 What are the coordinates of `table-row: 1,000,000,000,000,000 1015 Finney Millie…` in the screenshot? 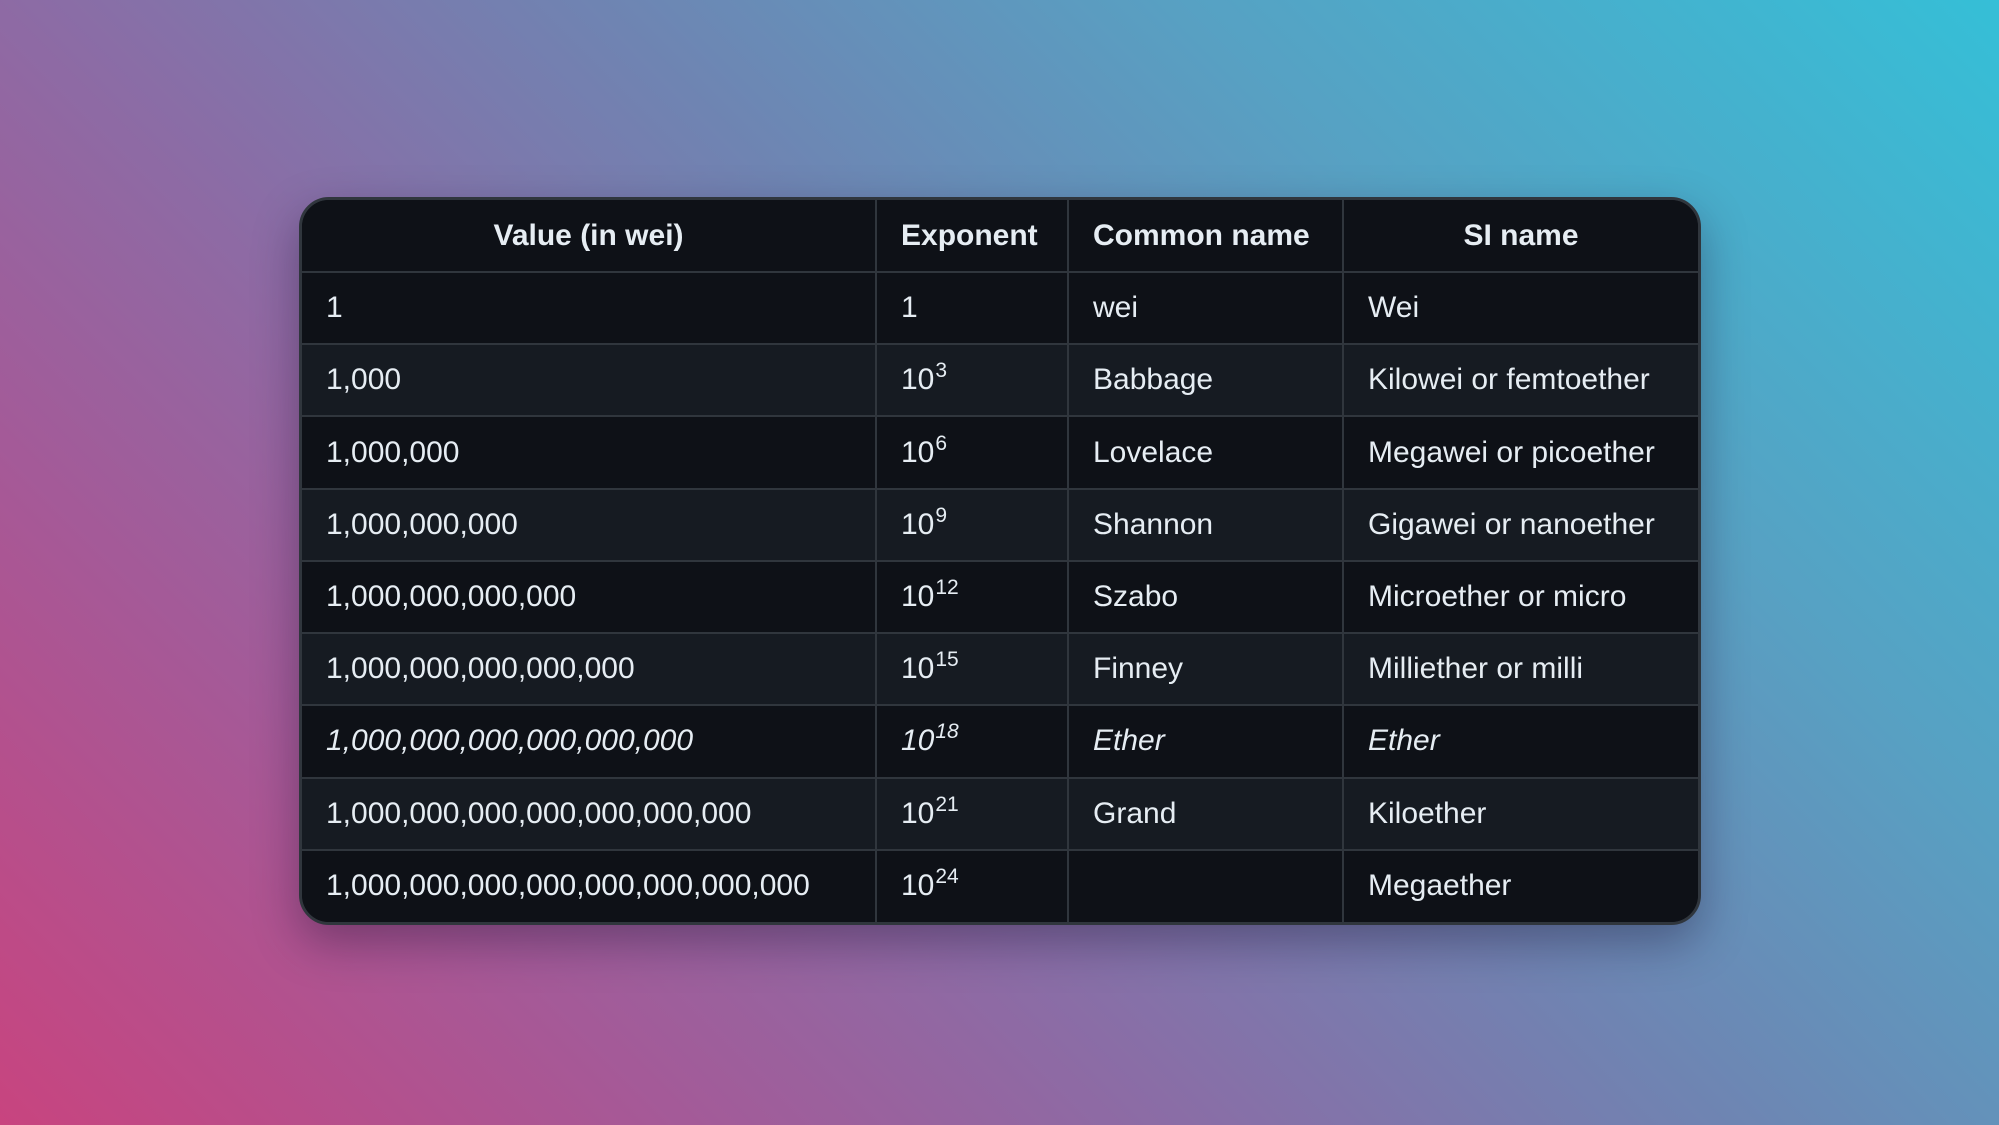 It's located at (1000, 669).